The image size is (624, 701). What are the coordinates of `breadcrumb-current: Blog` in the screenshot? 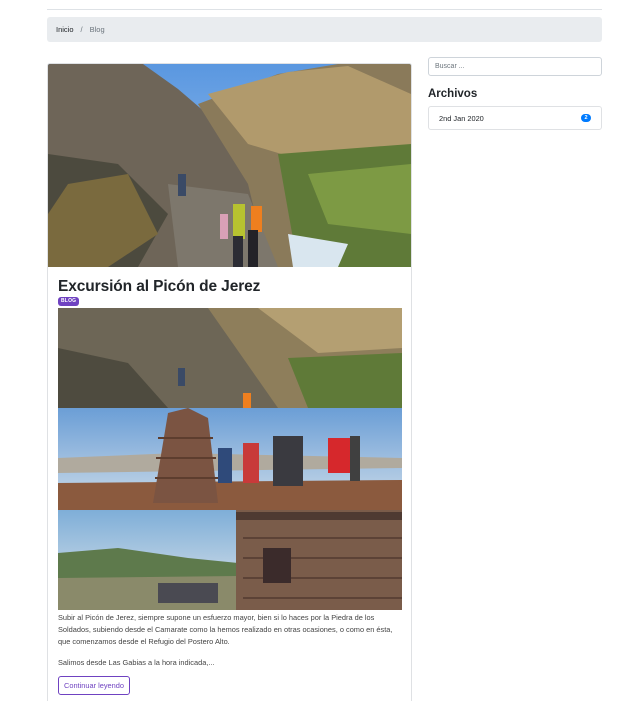 It's located at (97, 29).